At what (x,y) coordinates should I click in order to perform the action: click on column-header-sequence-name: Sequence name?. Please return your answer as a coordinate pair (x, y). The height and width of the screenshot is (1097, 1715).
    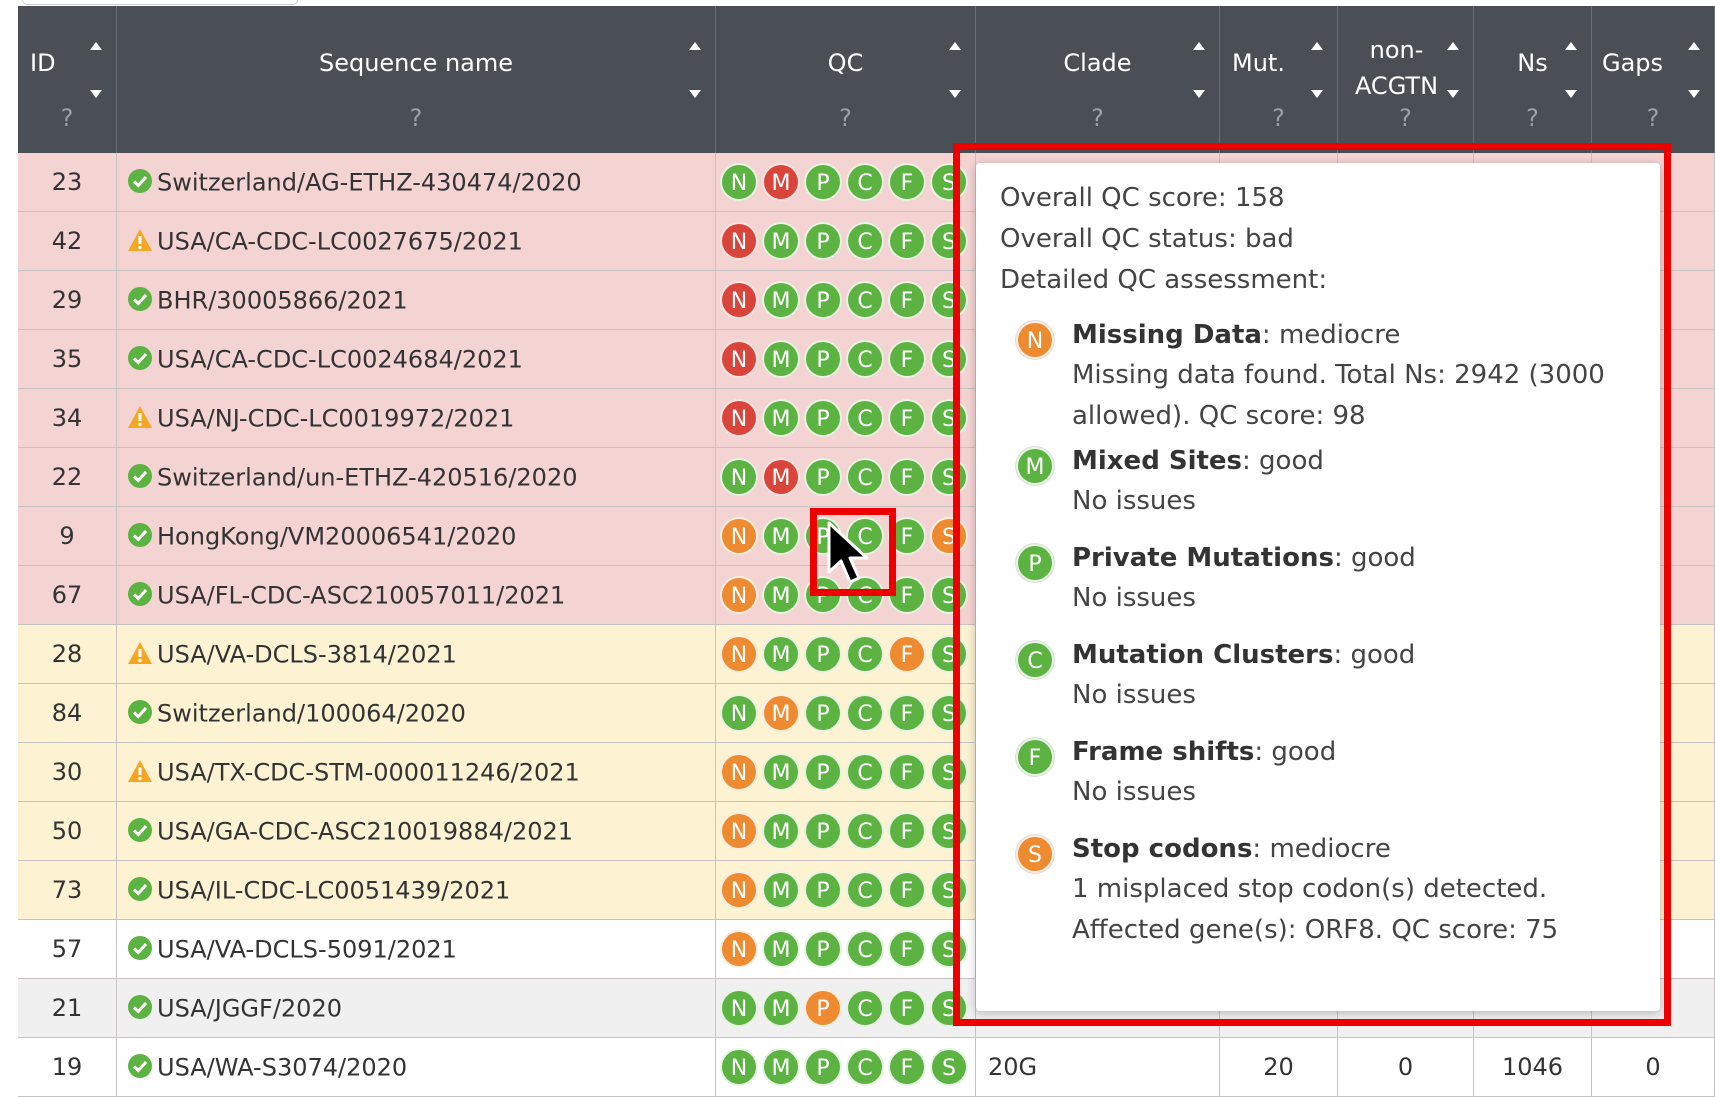
    Looking at the image, I should click on (416, 79).